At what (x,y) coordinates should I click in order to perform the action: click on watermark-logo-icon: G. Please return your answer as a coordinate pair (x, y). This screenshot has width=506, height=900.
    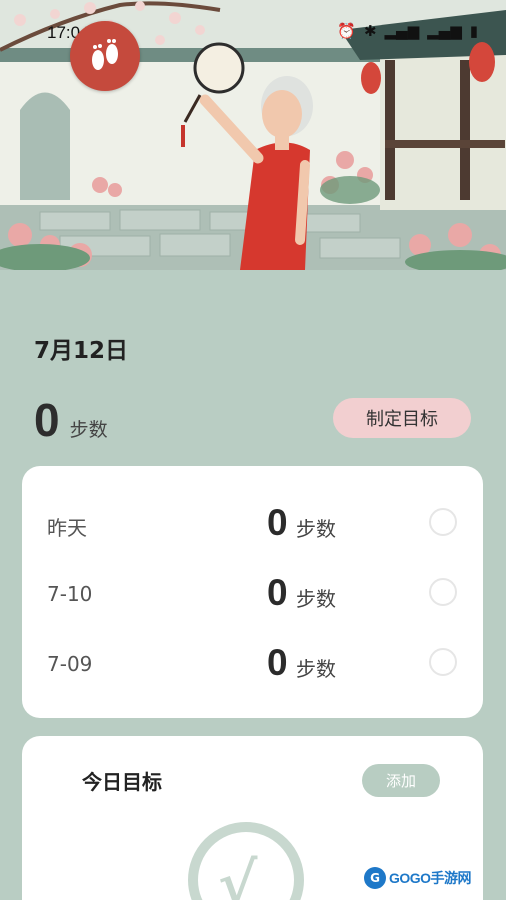
    Looking at the image, I should click on (375, 878).